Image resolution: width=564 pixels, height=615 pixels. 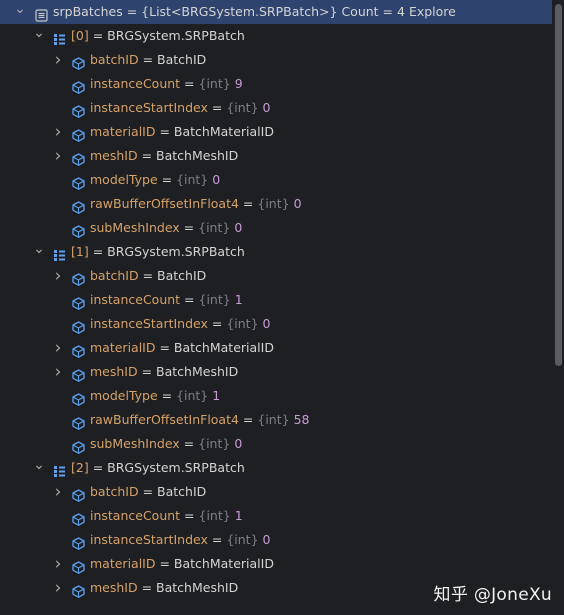 What do you see at coordinates (276, 396) in the screenshot?
I see `tree-row-field: modelType = {int} 1` at bounding box center [276, 396].